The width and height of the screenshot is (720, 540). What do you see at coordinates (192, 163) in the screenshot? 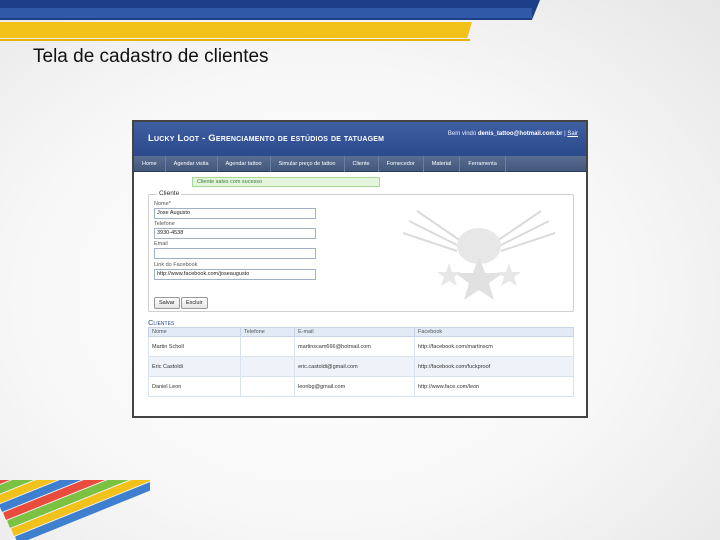
I see `nav-agendar-visita: Agendar visita` at bounding box center [192, 163].